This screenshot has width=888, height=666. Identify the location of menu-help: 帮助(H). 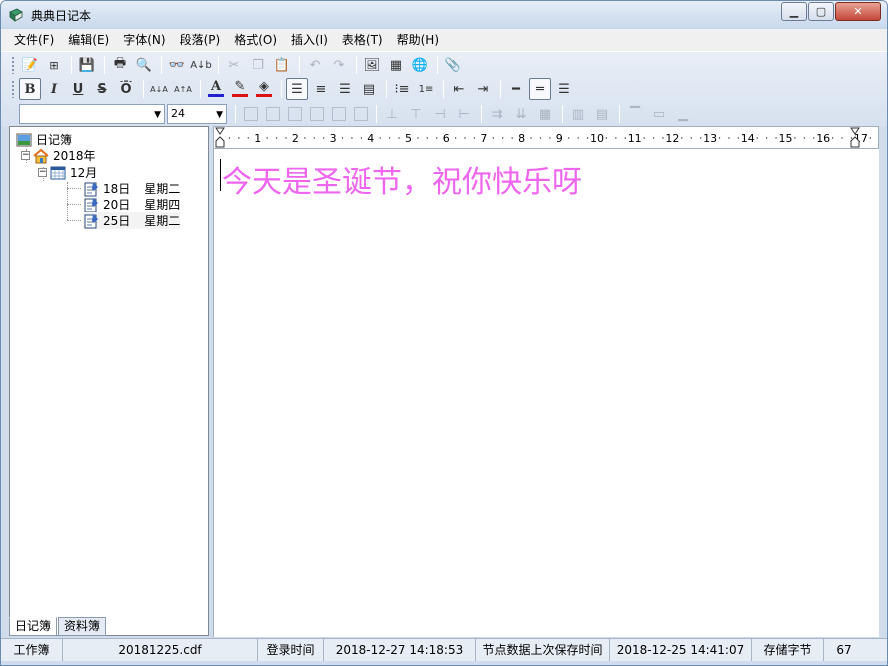
(418, 40).